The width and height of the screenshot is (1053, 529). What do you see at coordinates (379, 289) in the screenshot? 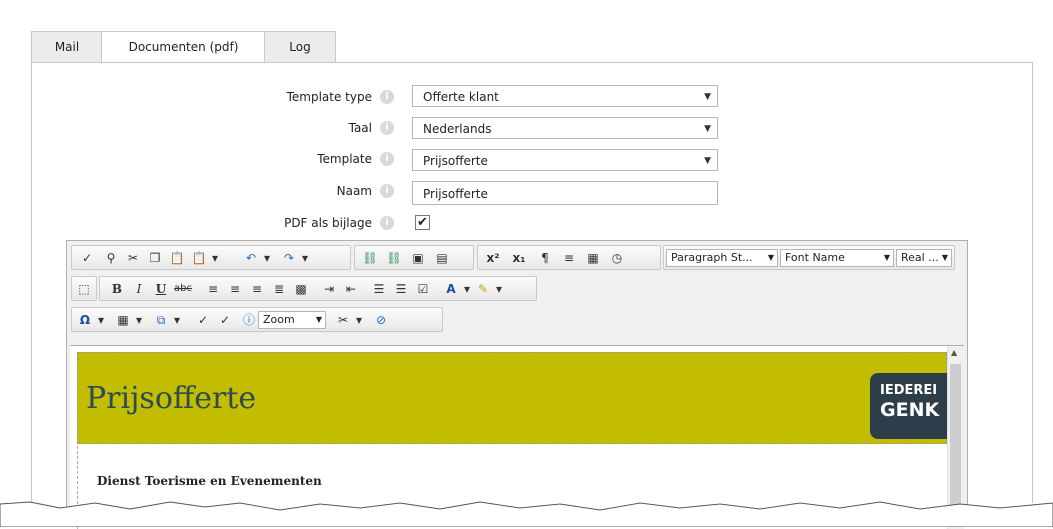
I see `ordered-list-icon: ☰` at bounding box center [379, 289].